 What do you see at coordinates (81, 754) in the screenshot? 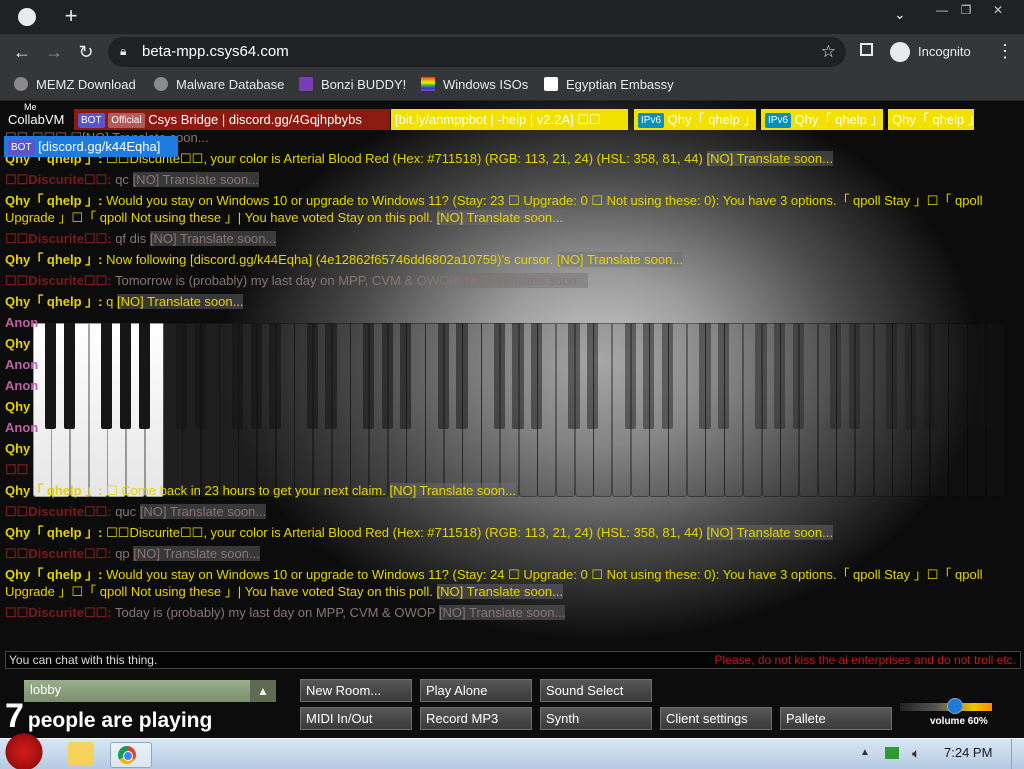
I see `explorer-icon` at bounding box center [81, 754].